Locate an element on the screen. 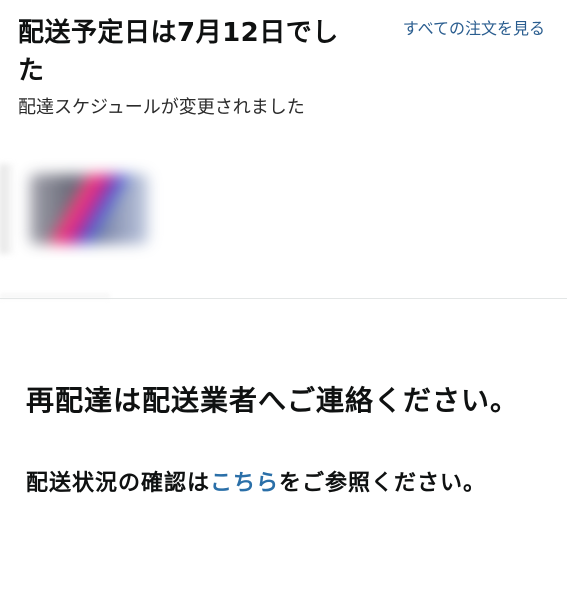  divider-shadow is located at coordinates (55, 297).